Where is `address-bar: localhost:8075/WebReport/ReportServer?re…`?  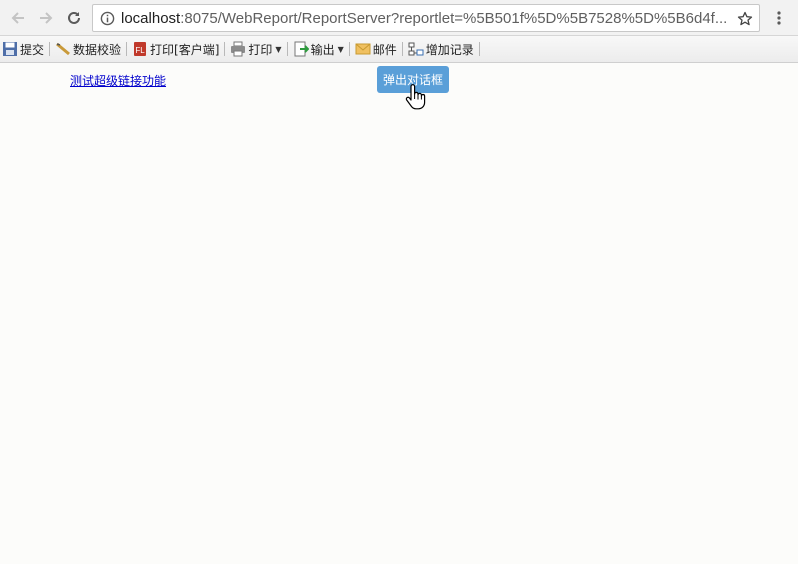 address-bar: localhost:8075/WebReport/ReportServer?re… is located at coordinates (426, 18).